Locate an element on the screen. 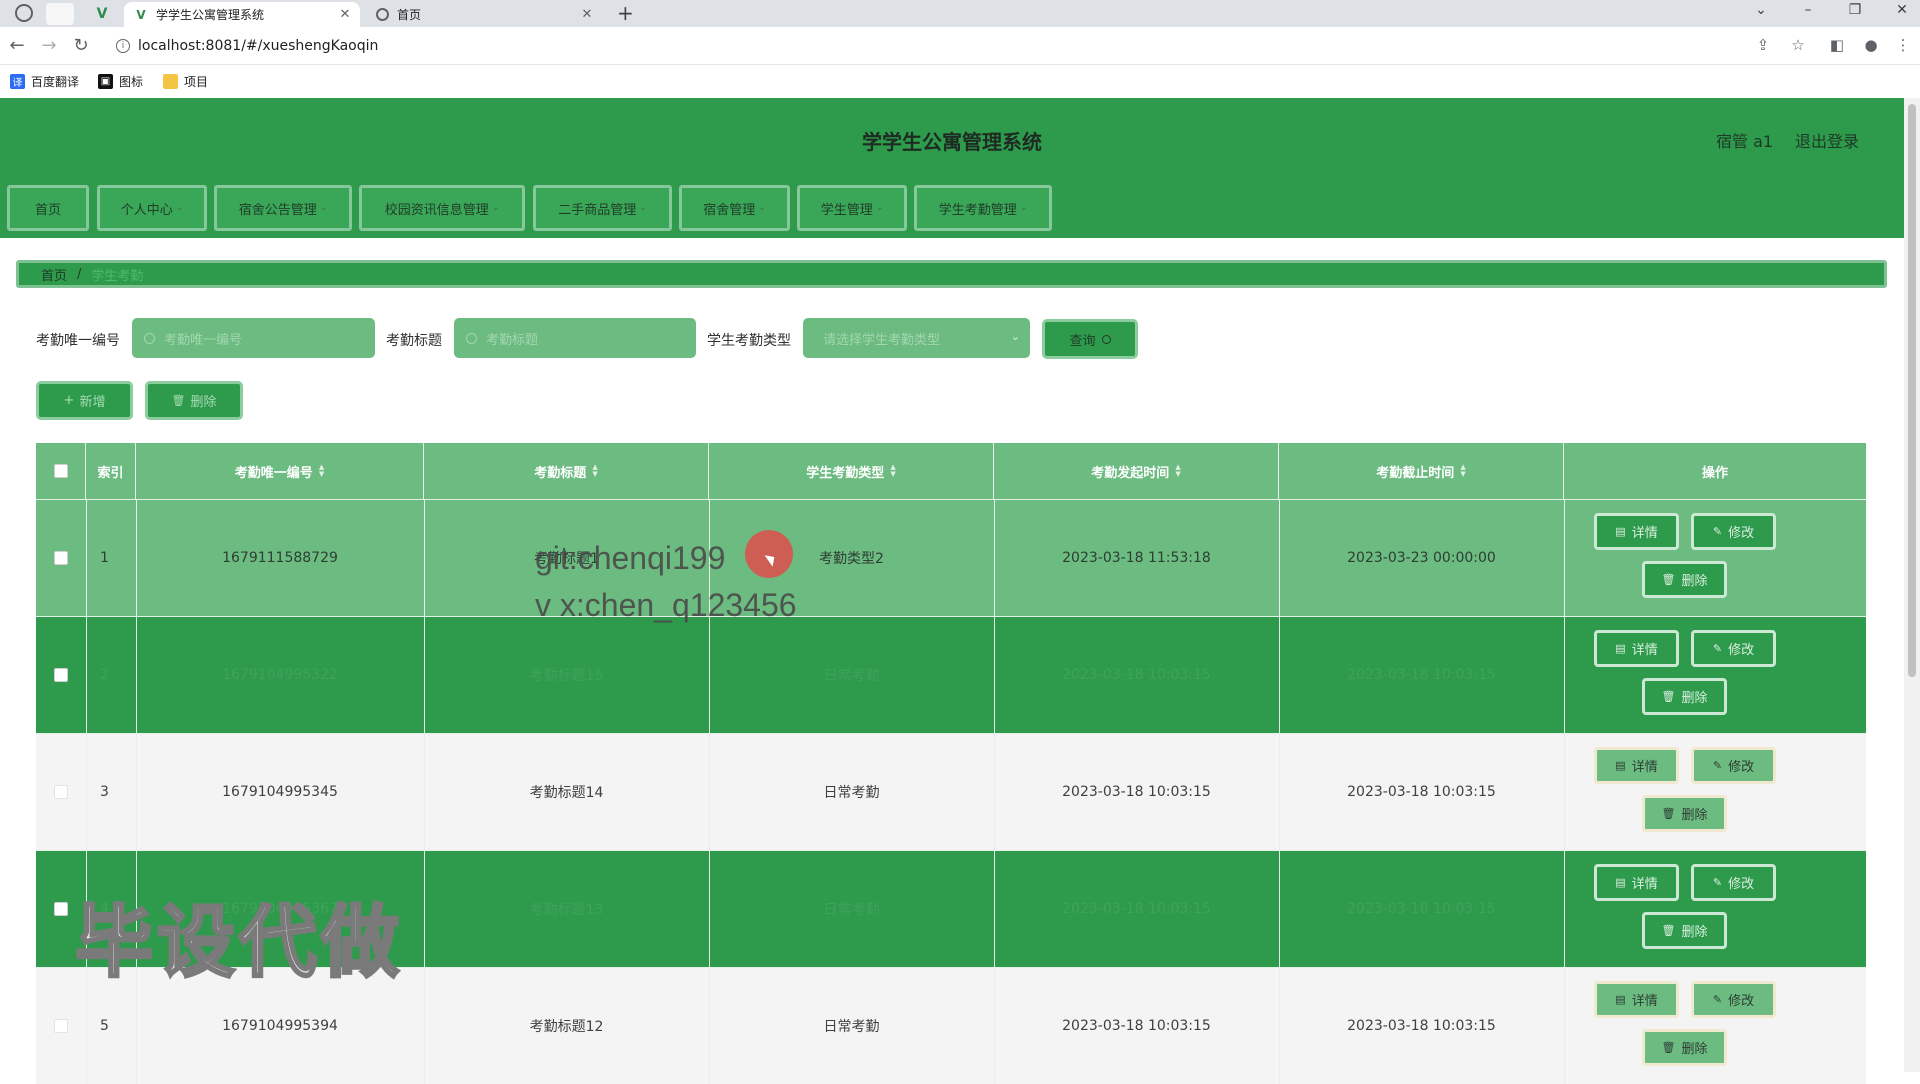 Image resolution: width=1920 pixels, height=1084 pixels. search-icon is located at coordinates (471, 338).